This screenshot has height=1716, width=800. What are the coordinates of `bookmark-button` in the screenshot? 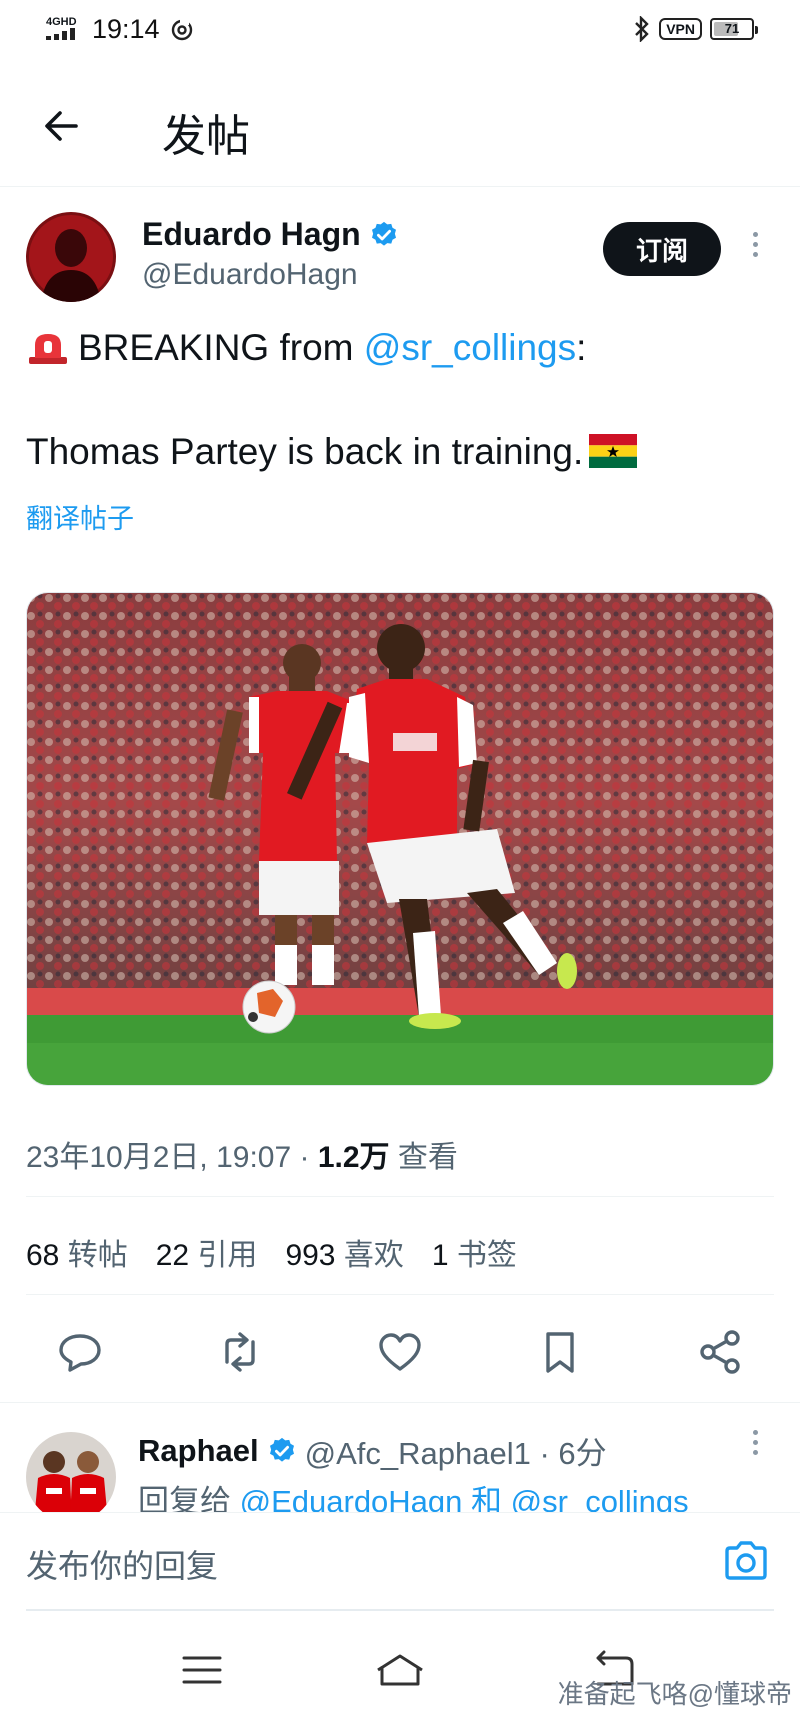 It's located at (560, 1352).